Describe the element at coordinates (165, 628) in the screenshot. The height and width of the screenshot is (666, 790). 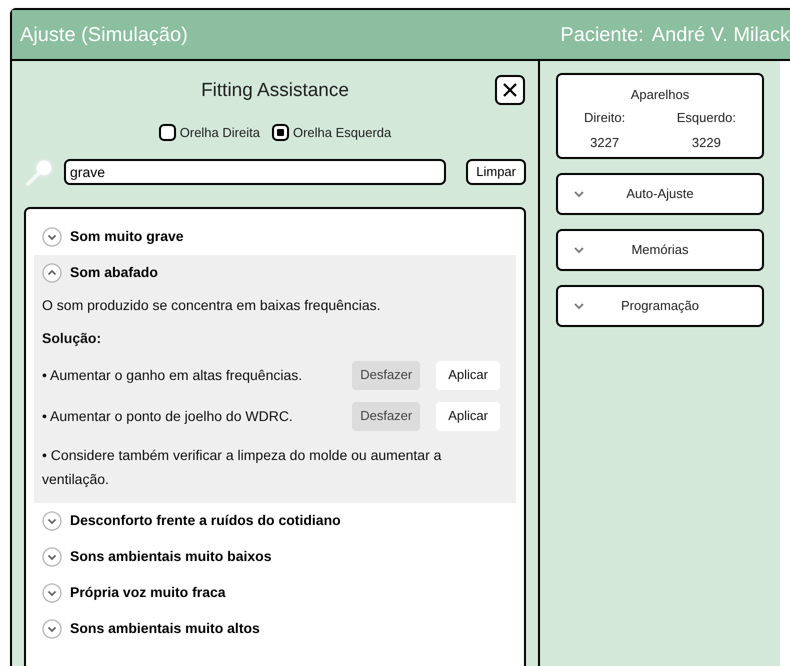
I see `issue-title: Sons ambientais muito altos` at that location.